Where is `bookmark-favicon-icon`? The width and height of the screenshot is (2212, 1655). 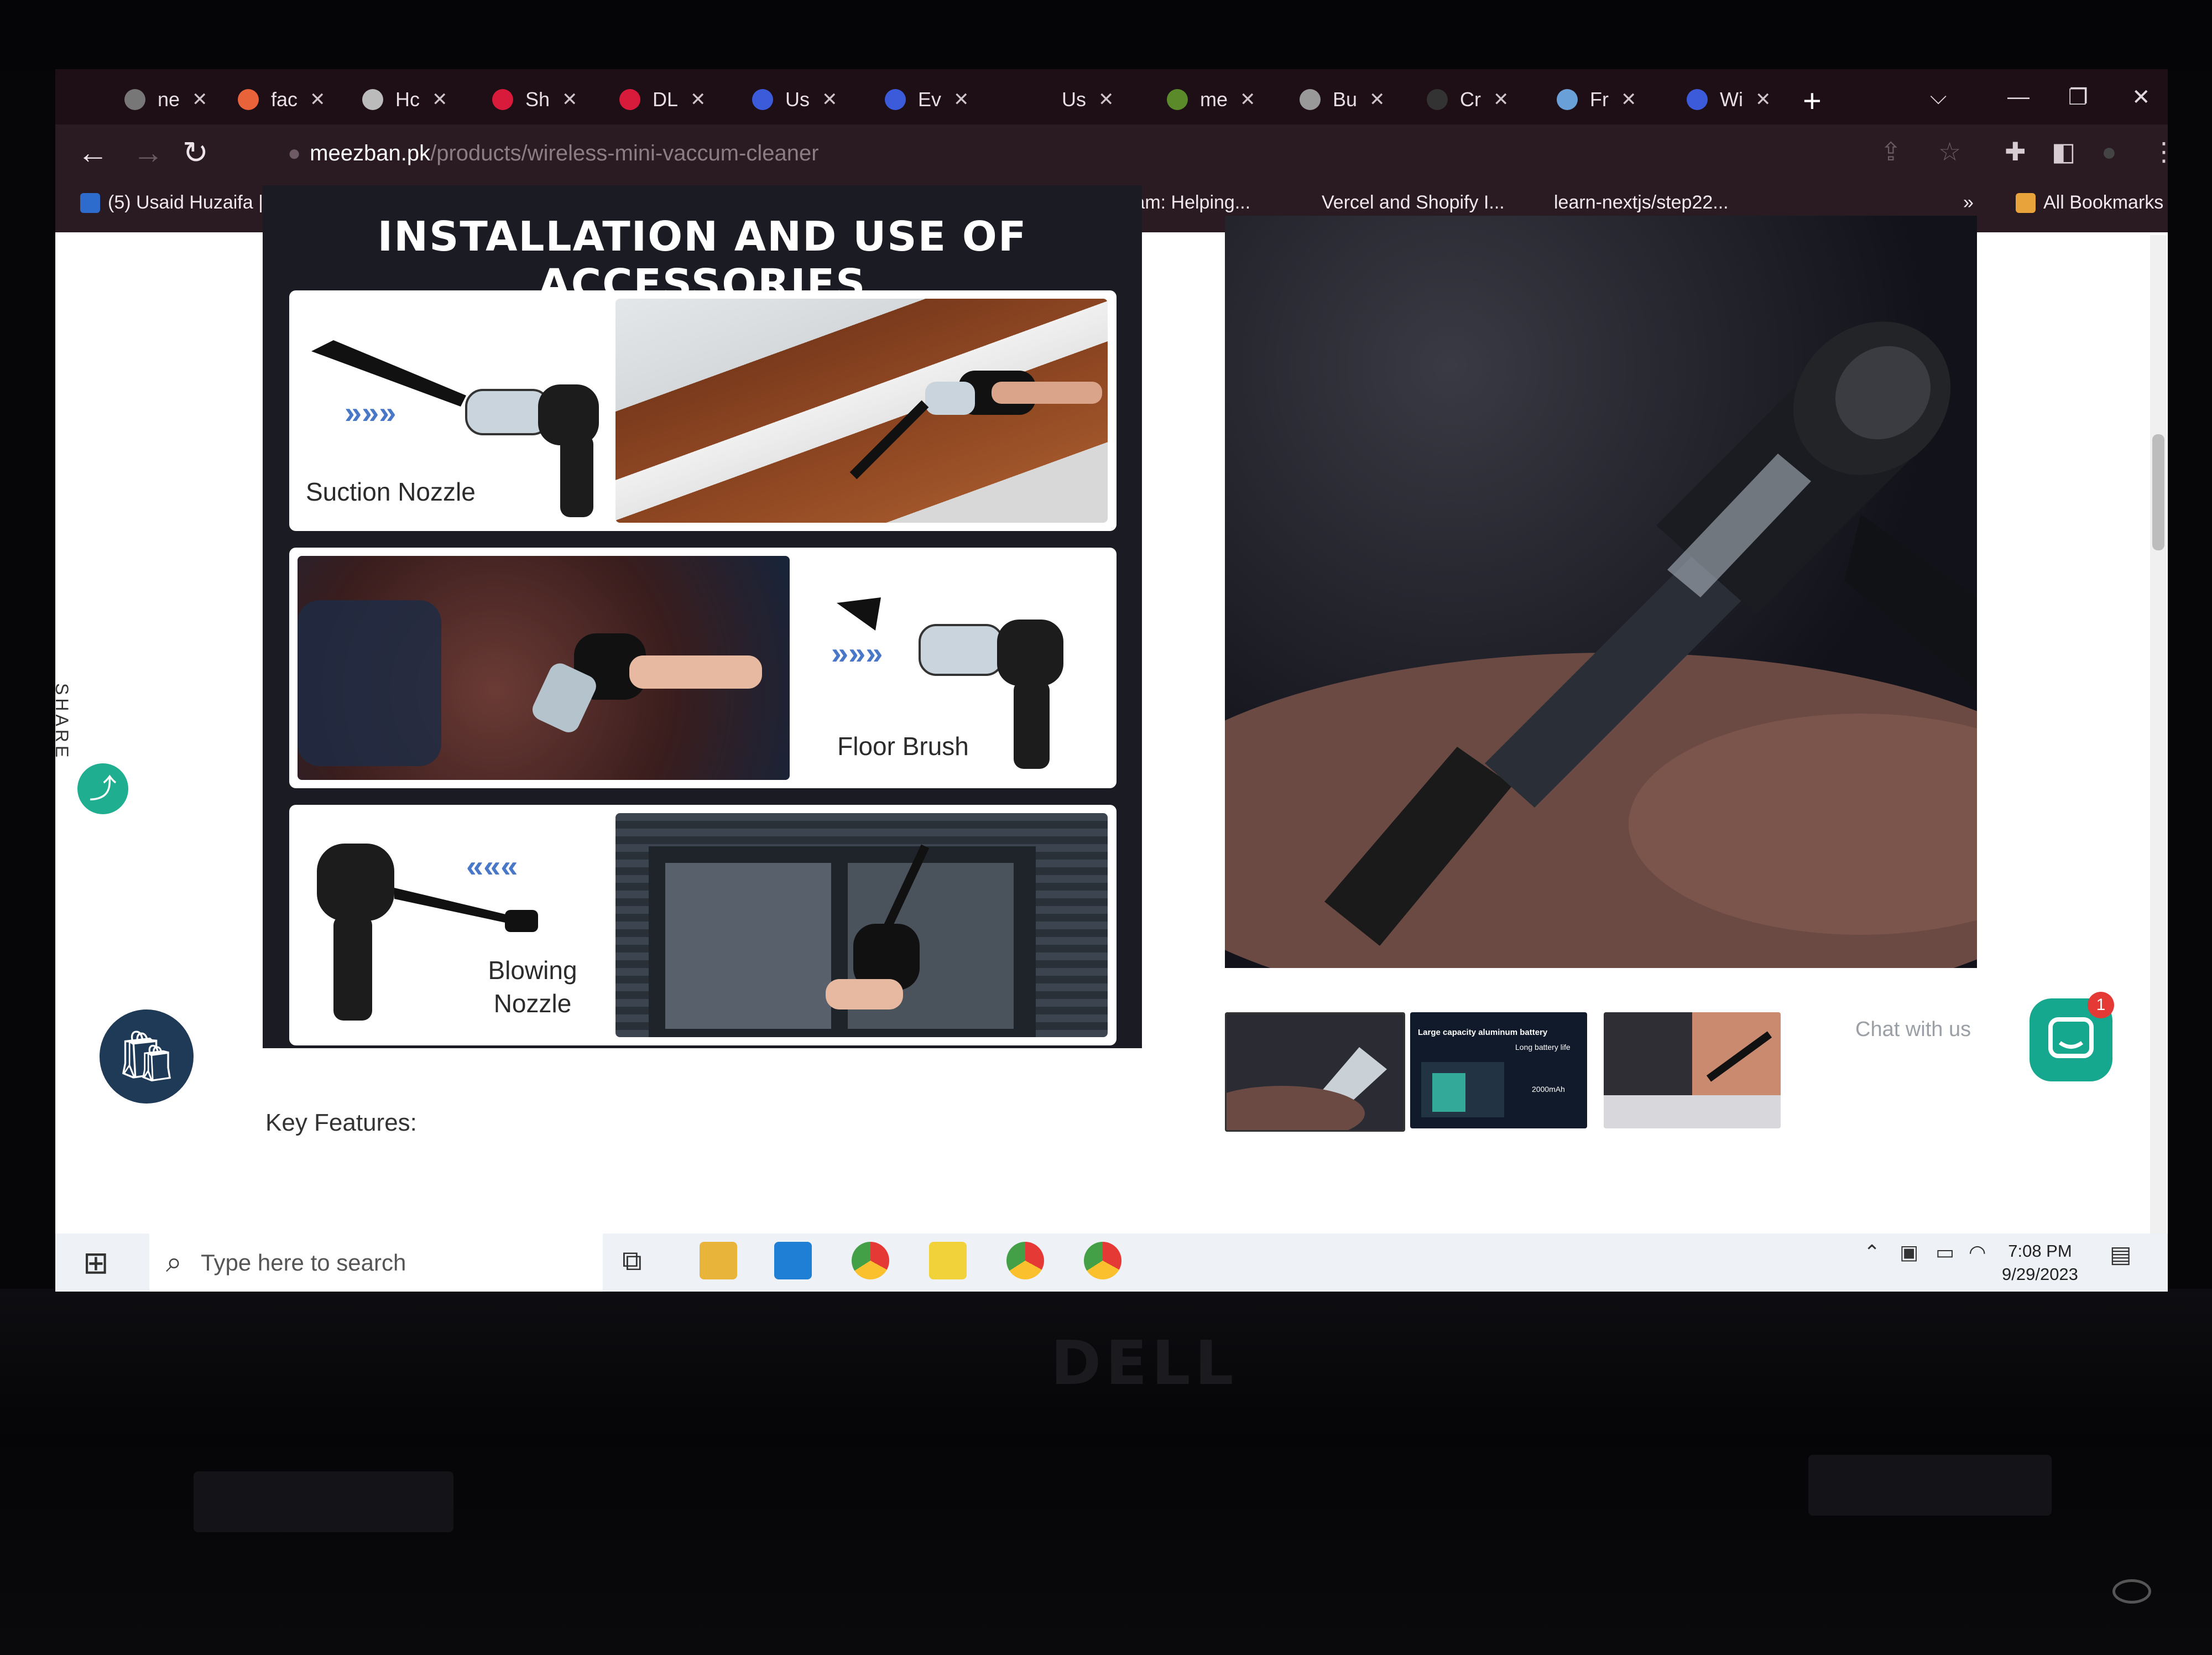 bookmark-favicon-icon is located at coordinates (1304, 202).